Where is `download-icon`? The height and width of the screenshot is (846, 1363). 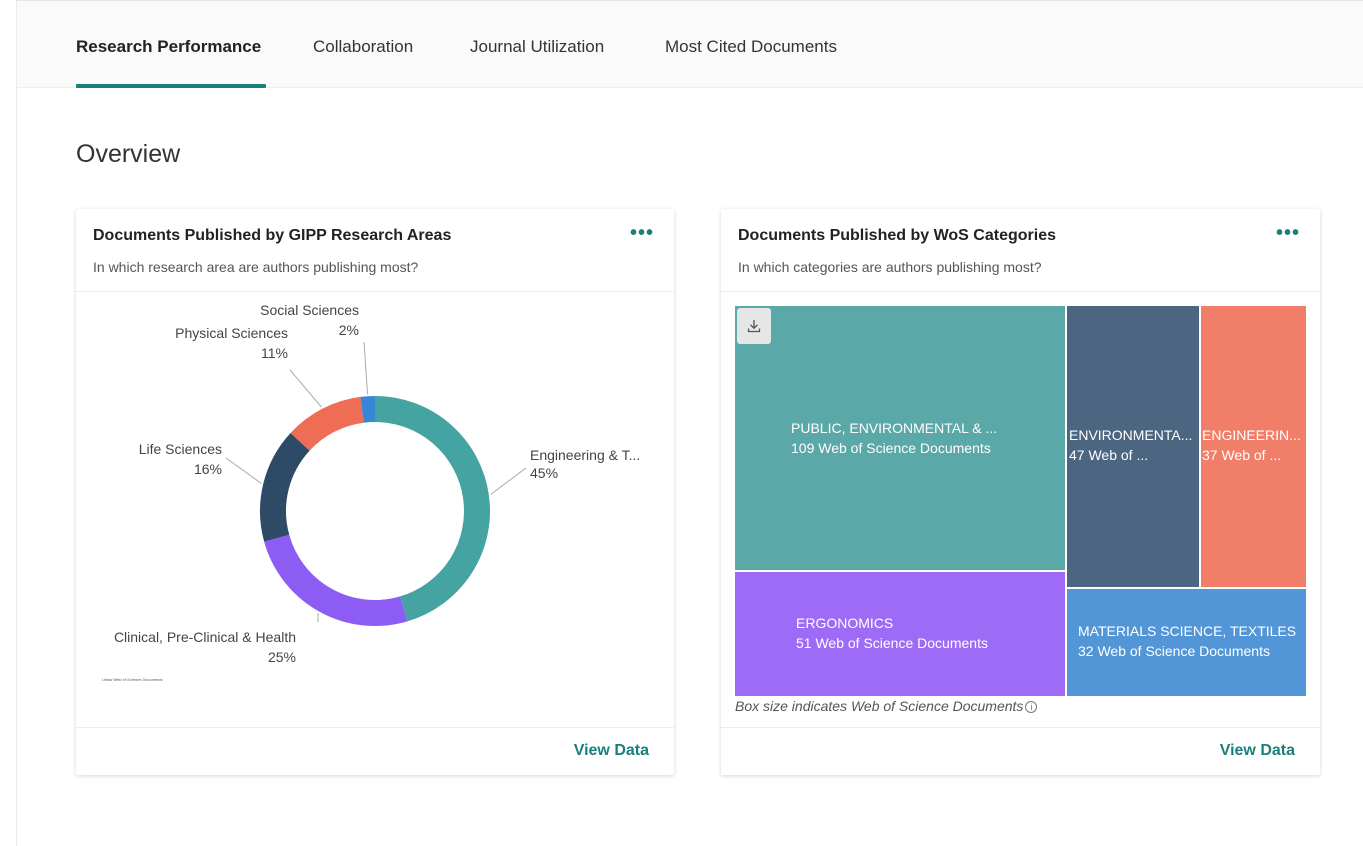 download-icon is located at coordinates (754, 326).